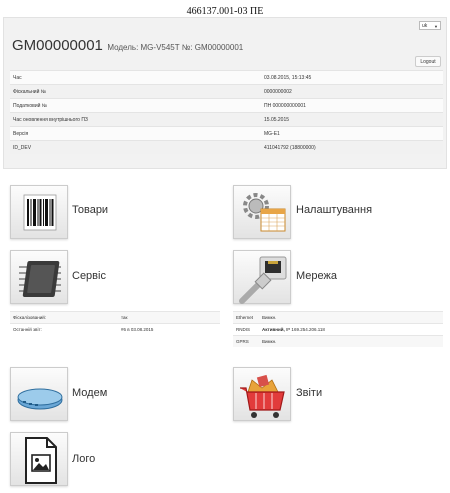  I want to click on row-value: 15.05.2015, so click(352, 119).